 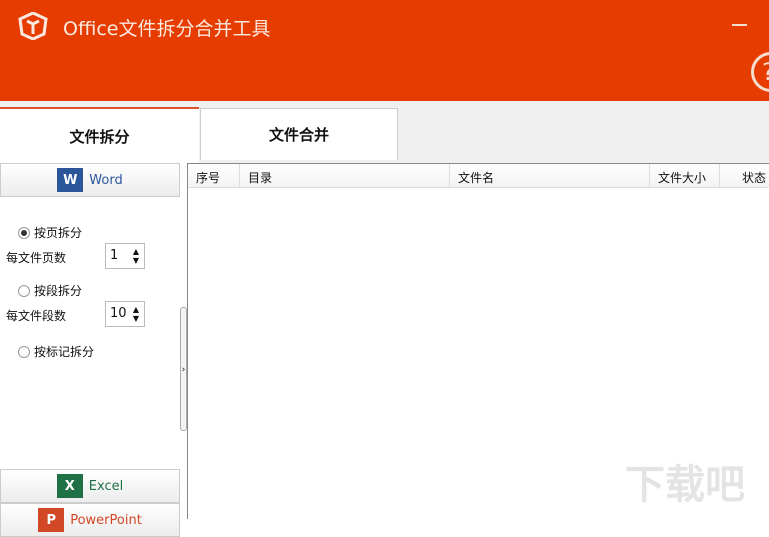 I want to click on word-button: W Word, so click(x=90, y=180).